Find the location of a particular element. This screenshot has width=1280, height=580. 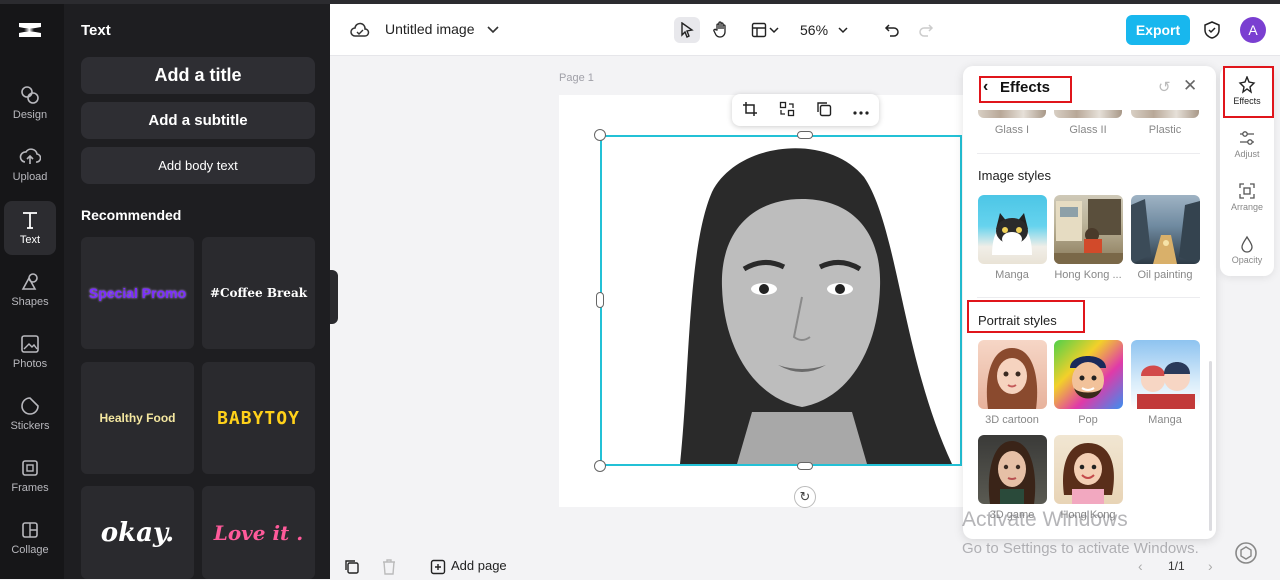

design-icon is located at coordinates (30, 95).